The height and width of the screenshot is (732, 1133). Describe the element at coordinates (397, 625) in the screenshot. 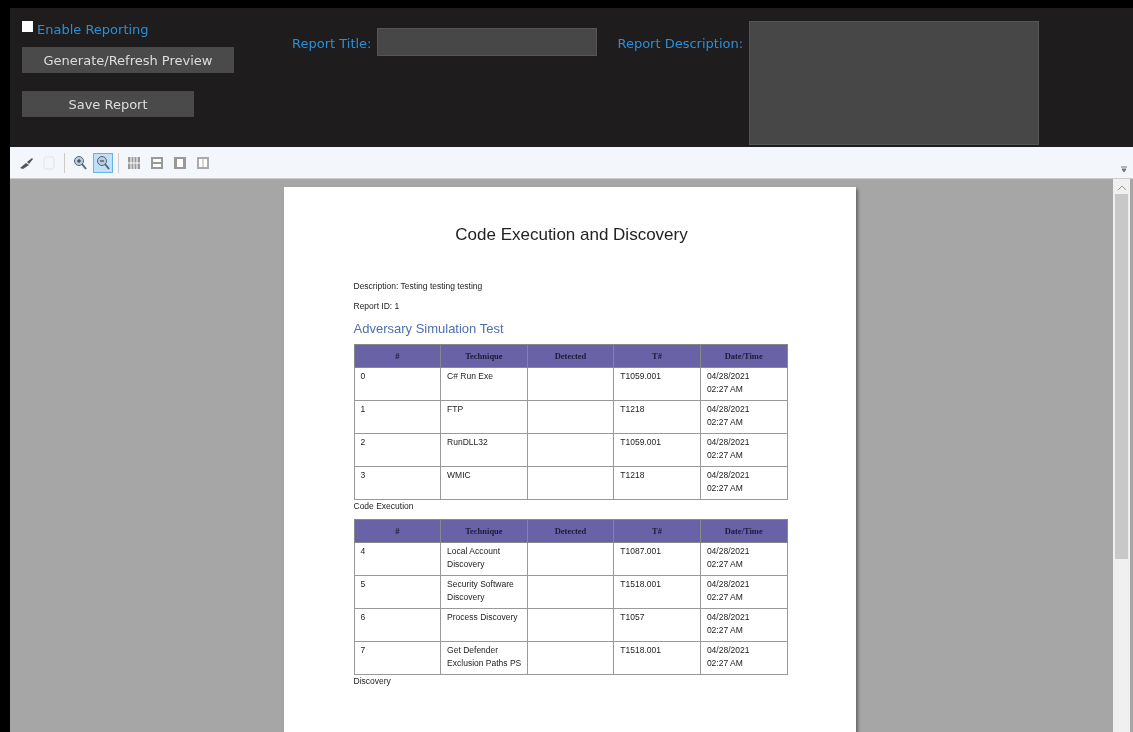

I see `table-cell: 6` at that location.